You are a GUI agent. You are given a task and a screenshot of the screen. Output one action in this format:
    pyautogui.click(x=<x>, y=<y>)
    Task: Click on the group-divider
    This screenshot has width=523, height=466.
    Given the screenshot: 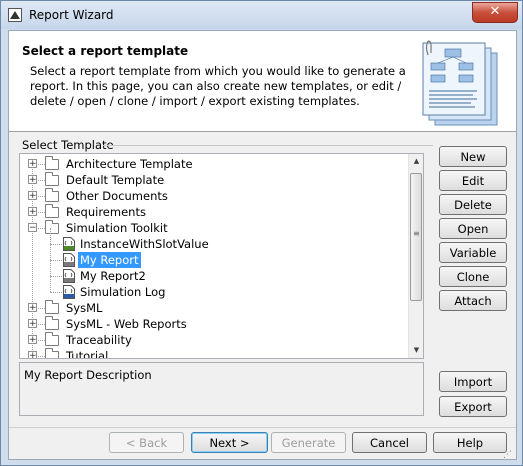 What is the action you would take?
    pyautogui.click(x=268, y=145)
    